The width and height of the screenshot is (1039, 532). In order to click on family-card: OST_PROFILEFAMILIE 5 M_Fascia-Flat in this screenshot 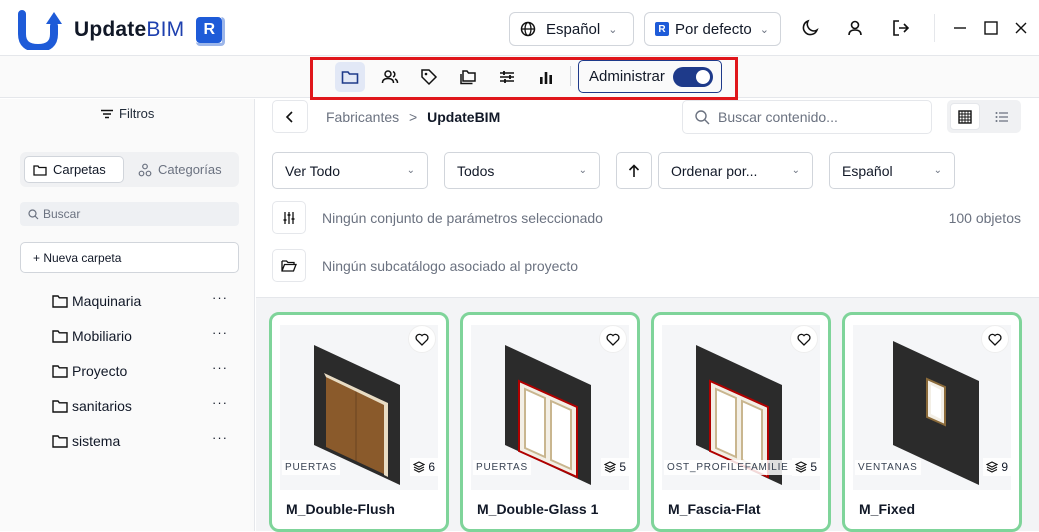, I will do `click(741, 422)`.